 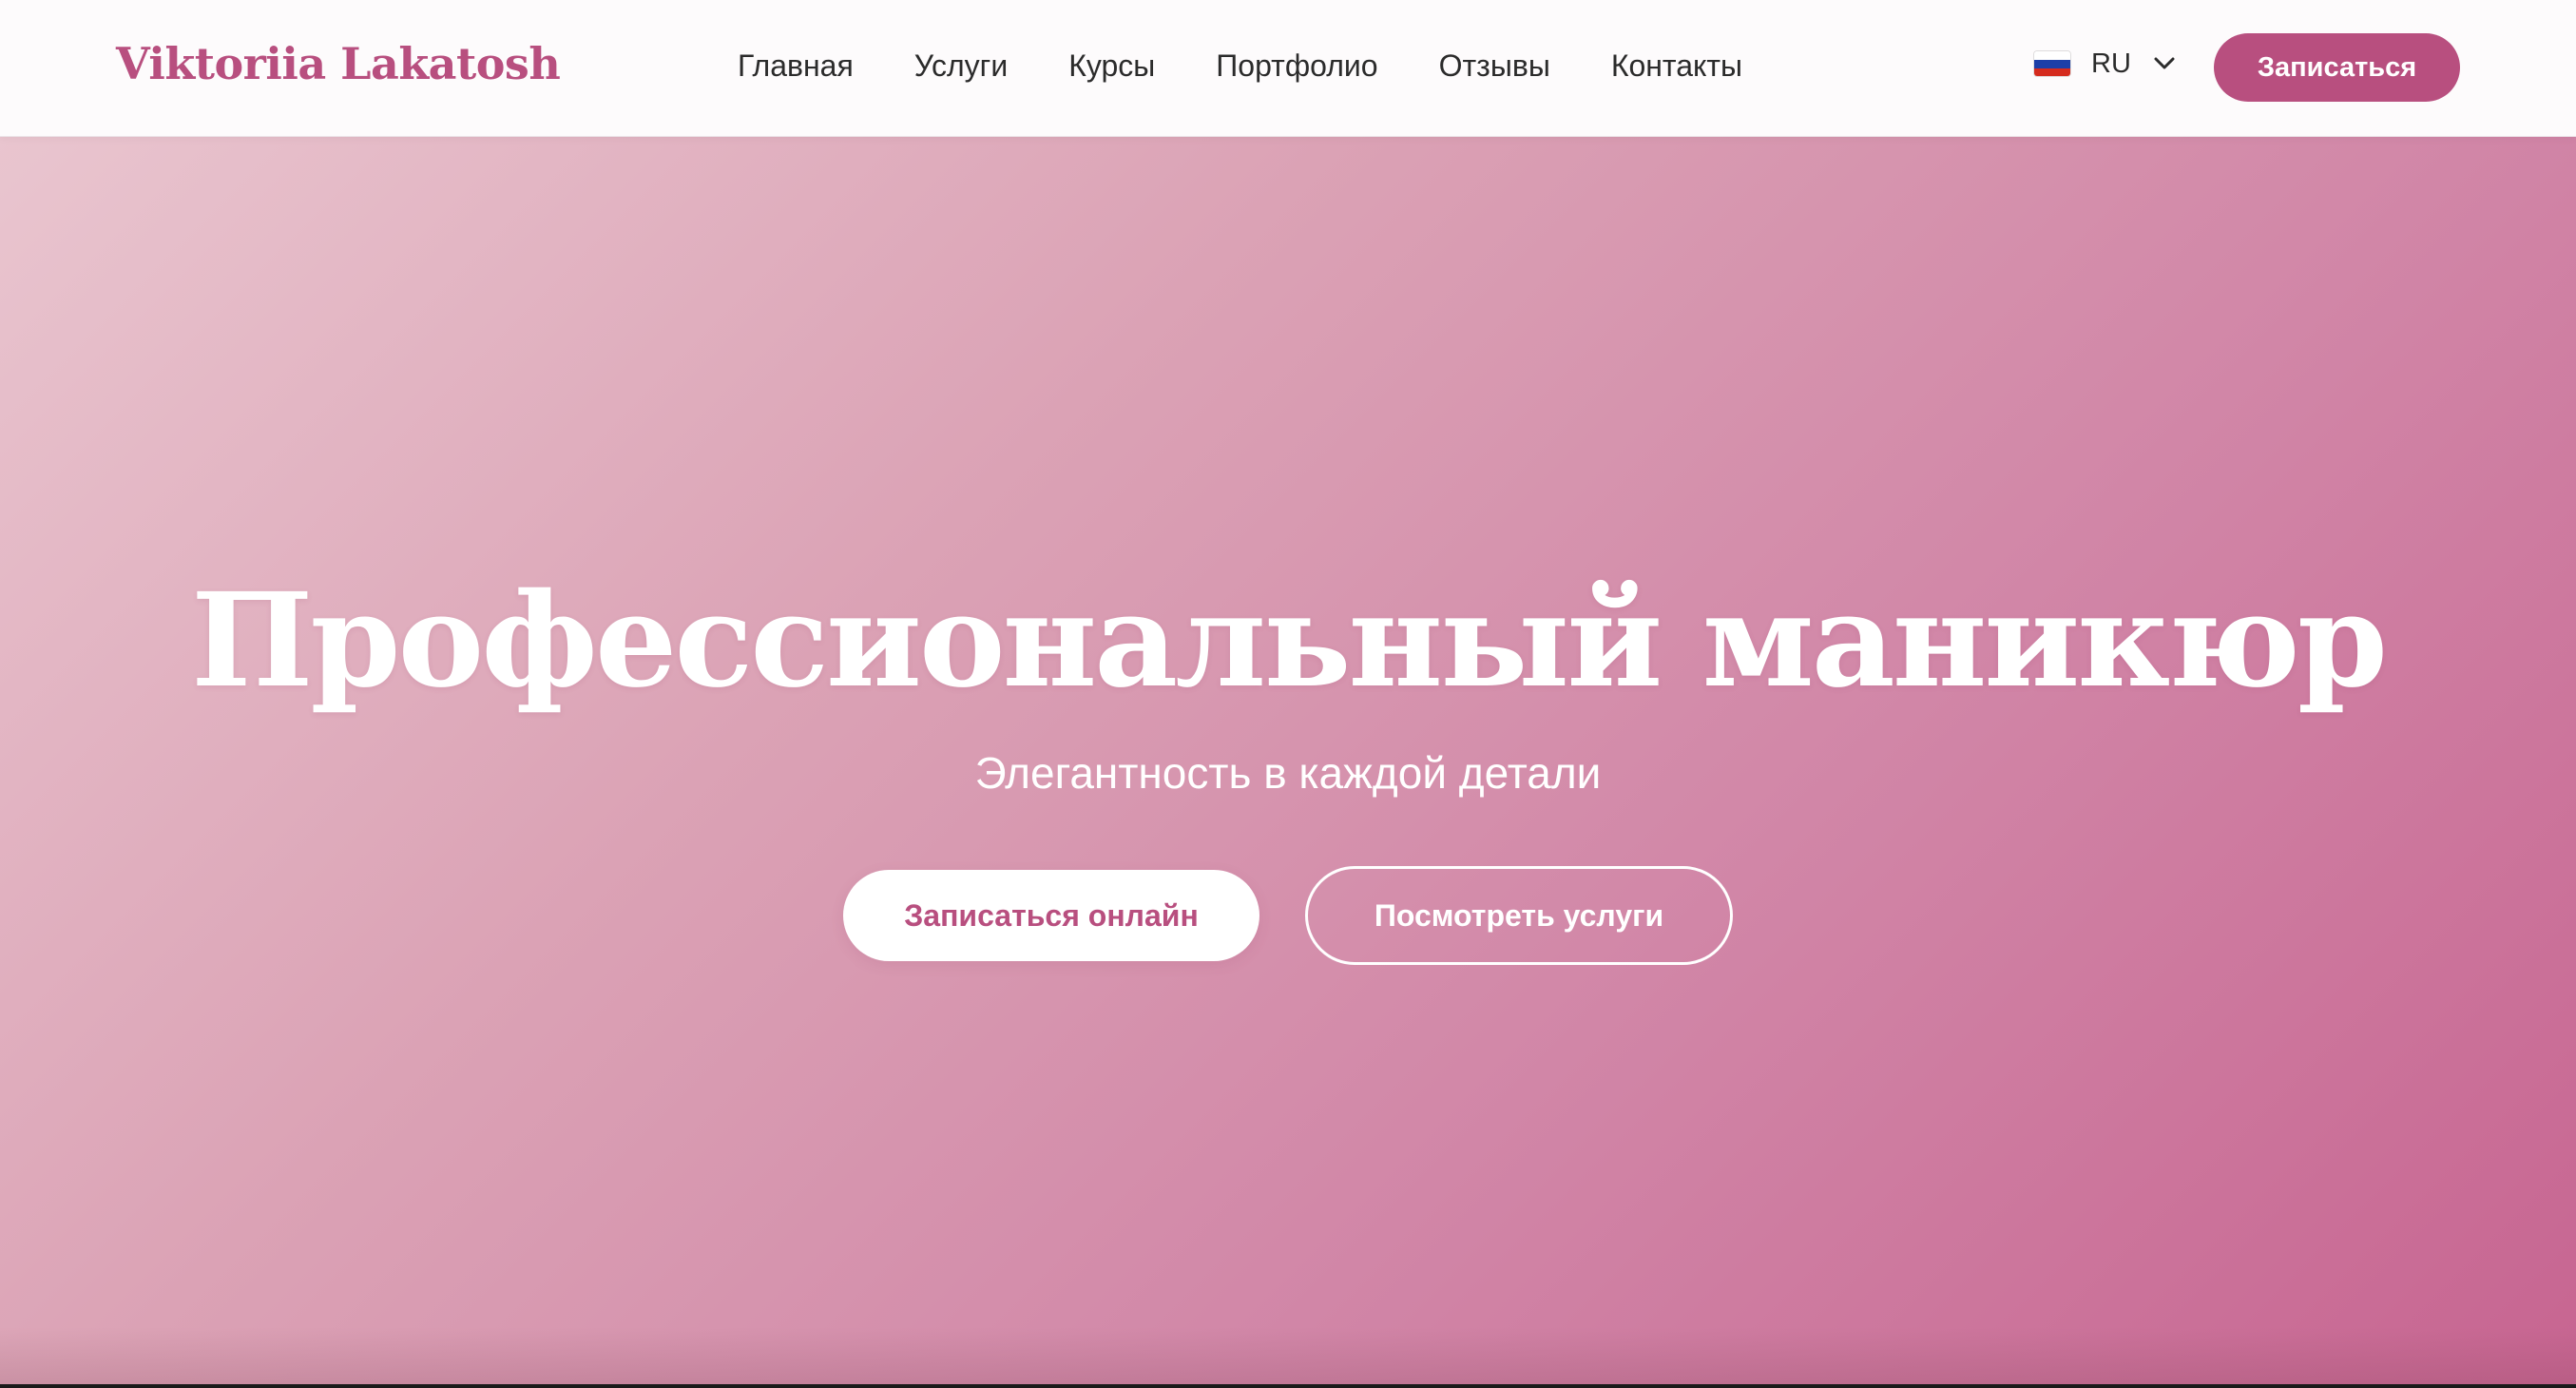 I want to click on nav-link-services: Услуги, so click(x=961, y=66).